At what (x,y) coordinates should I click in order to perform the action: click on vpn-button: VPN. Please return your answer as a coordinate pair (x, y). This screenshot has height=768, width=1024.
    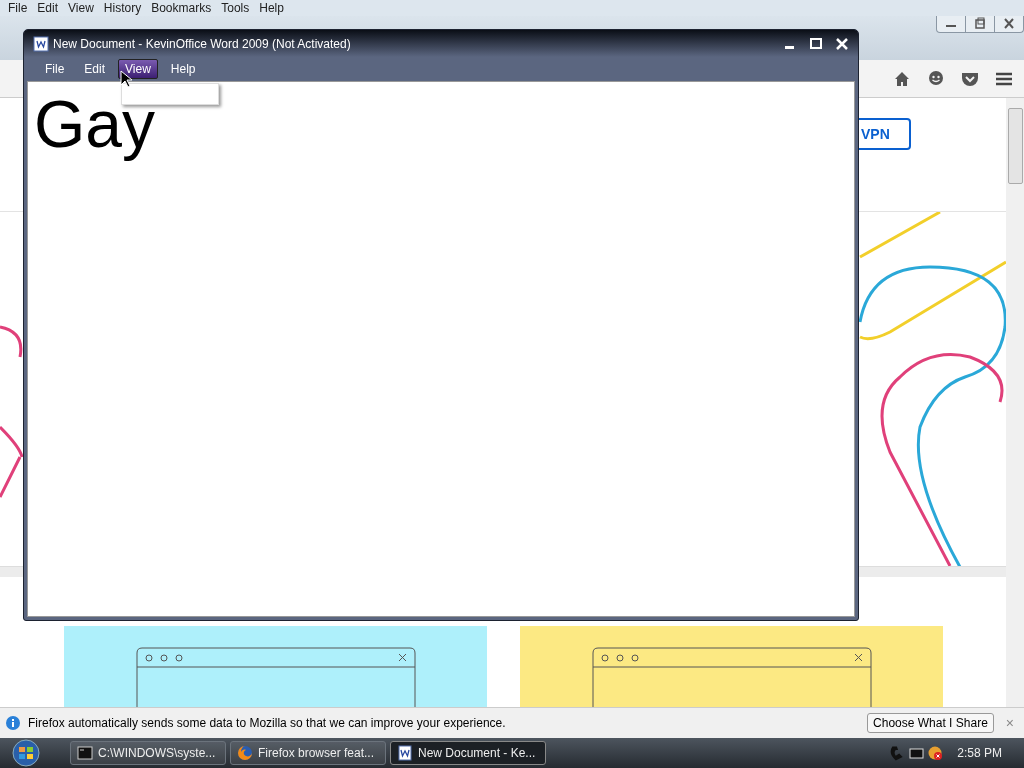
    Looking at the image, I should click on (885, 134).